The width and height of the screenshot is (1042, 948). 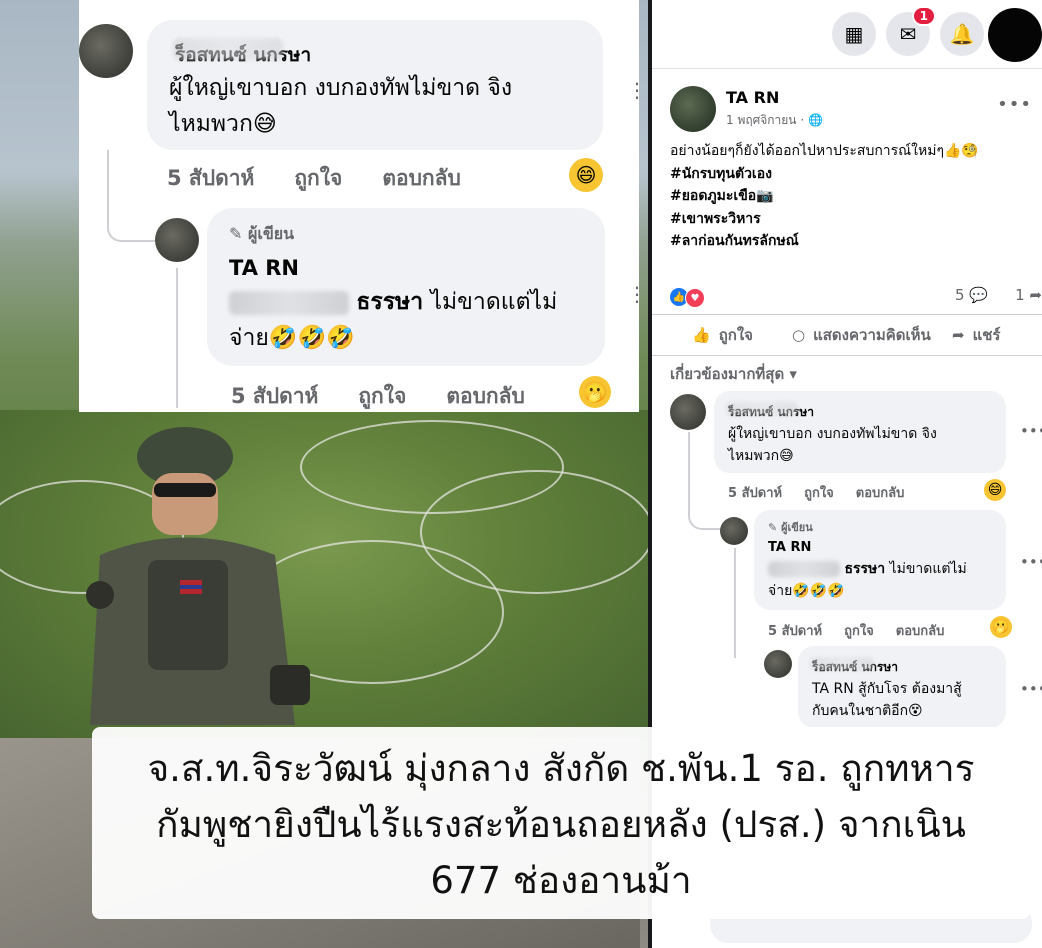 What do you see at coordinates (855, 174) in the screenshot?
I see `hashtag-link: #นักรบทุนตัวเอง` at bounding box center [855, 174].